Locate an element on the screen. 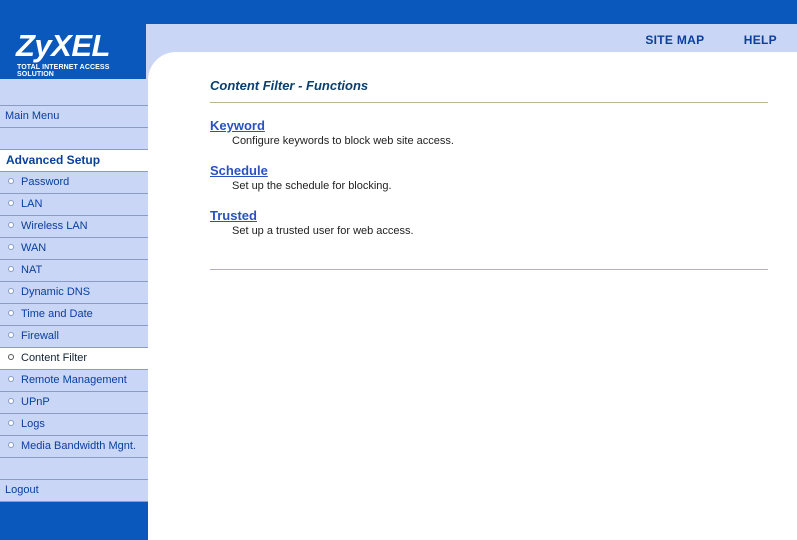  logo-tagline: Total Internet Access Solution is located at coordinates (63, 71).